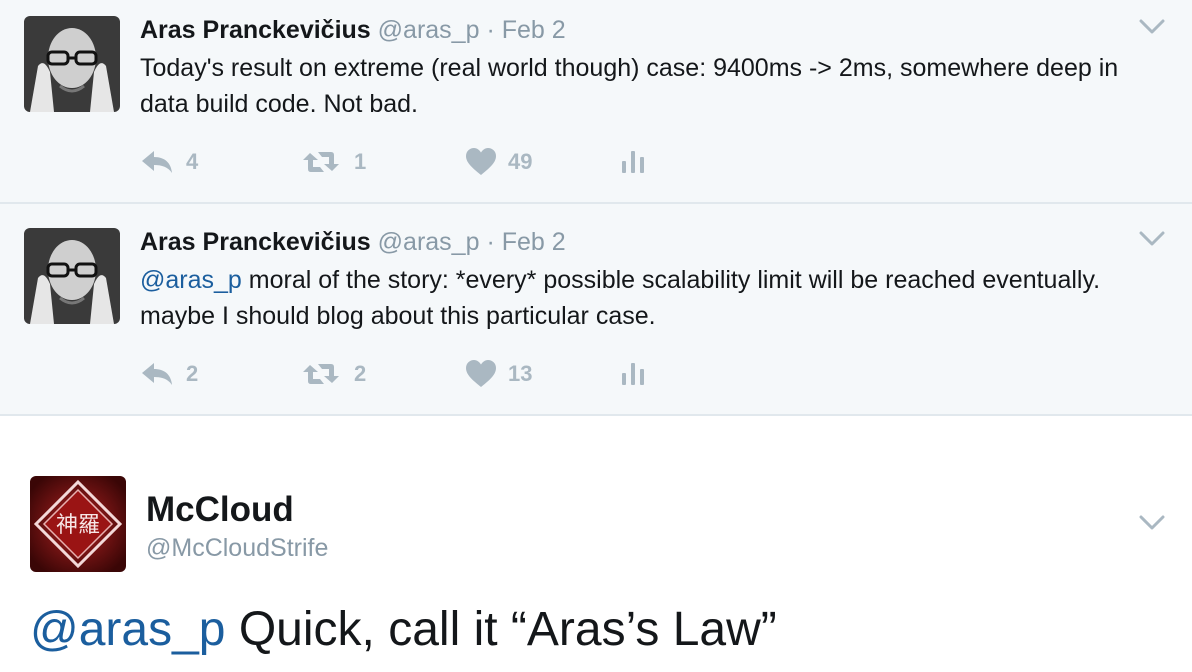  Describe the element at coordinates (440, 162) in the screenshot. I see `tweet-actions: 4 1 49` at that location.